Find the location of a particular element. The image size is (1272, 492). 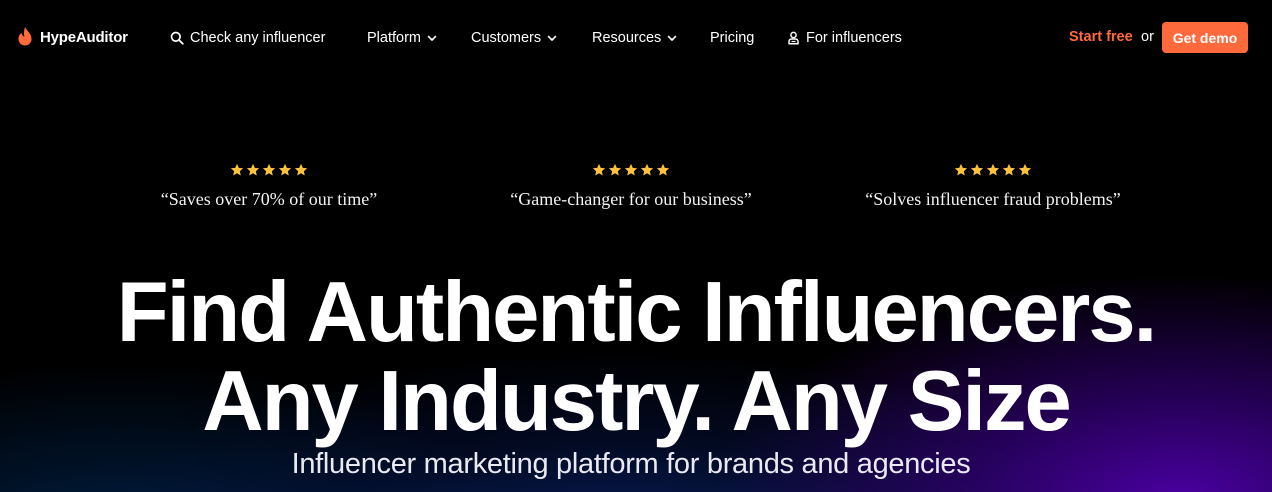

quote-text: “Saves over 70% of our time” is located at coordinates (269, 199).